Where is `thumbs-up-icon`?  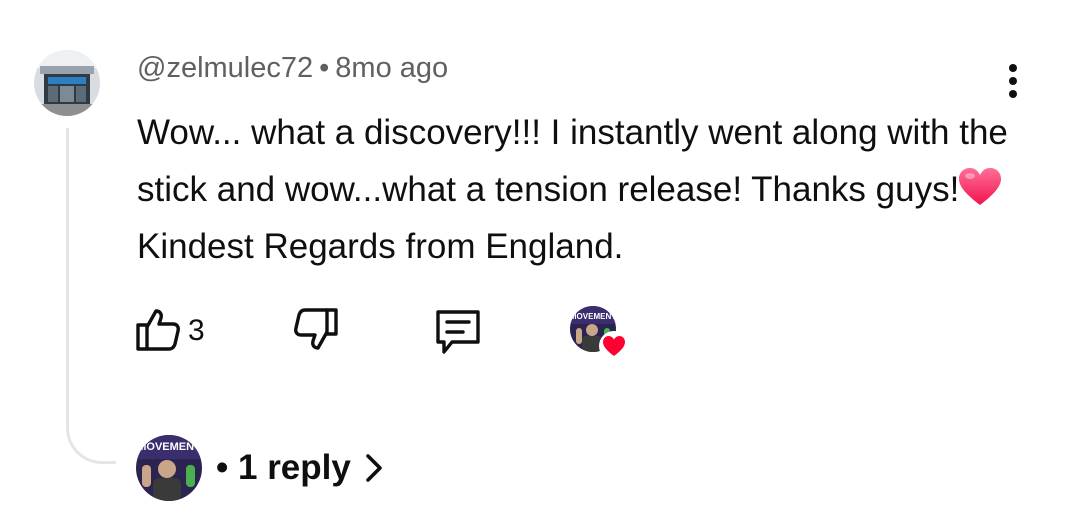
thumbs-up-icon is located at coordinates (158, 331).